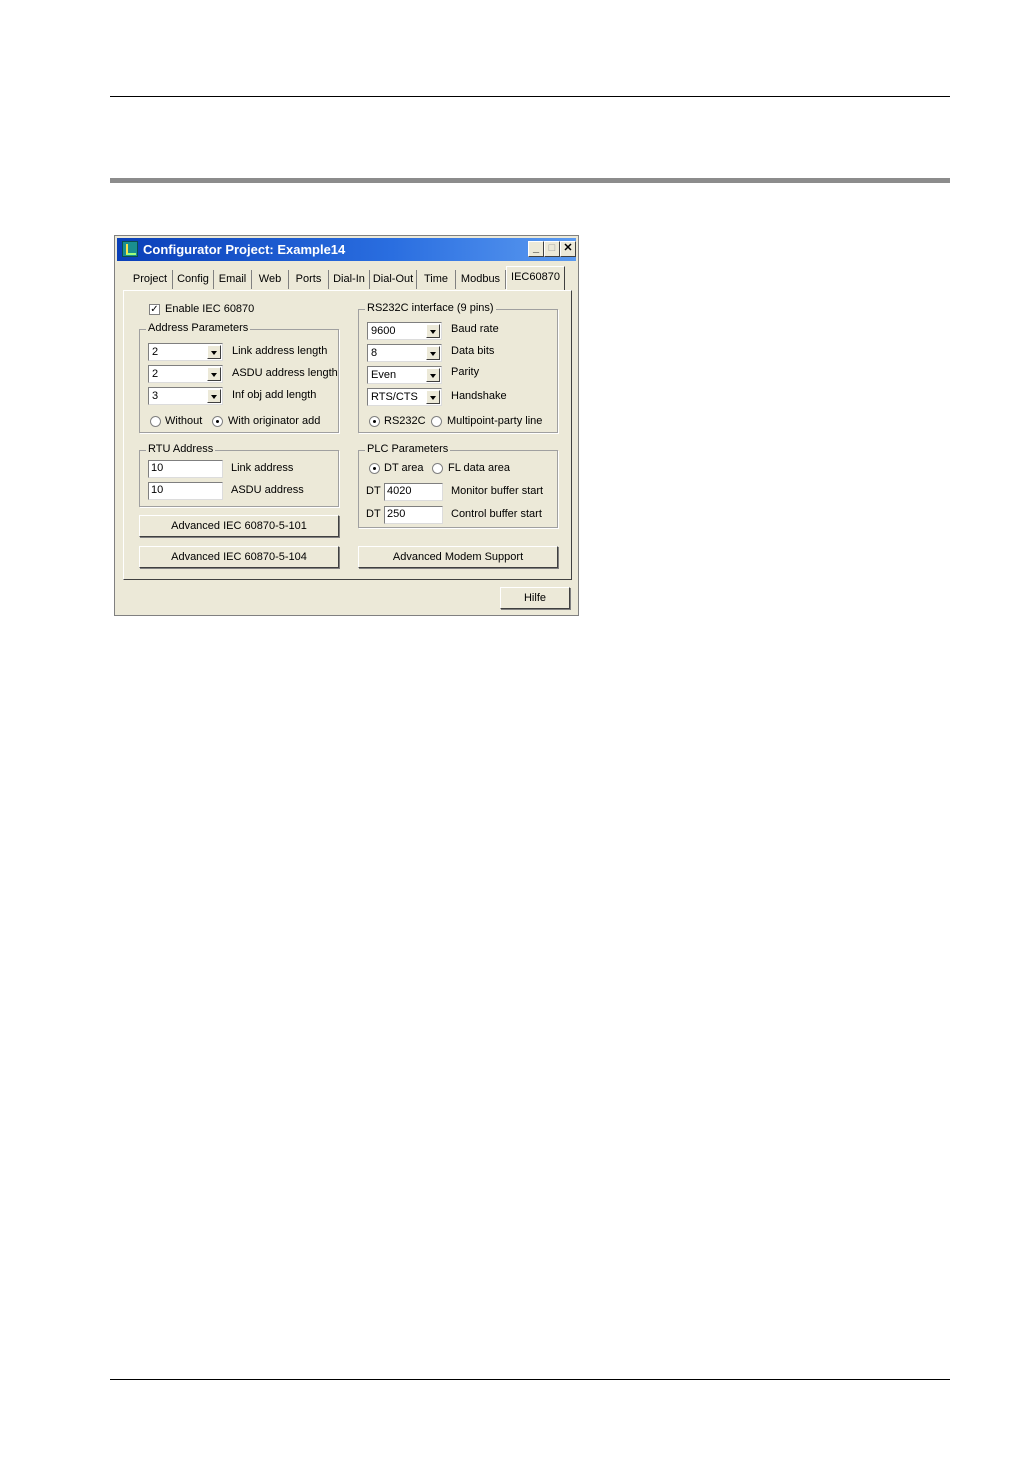 This screenshot has width=1032, height=1458. What do you see at coordinates (130, 249) in the screenshot?
I see `app-icon` at bounding box center [130, 249].